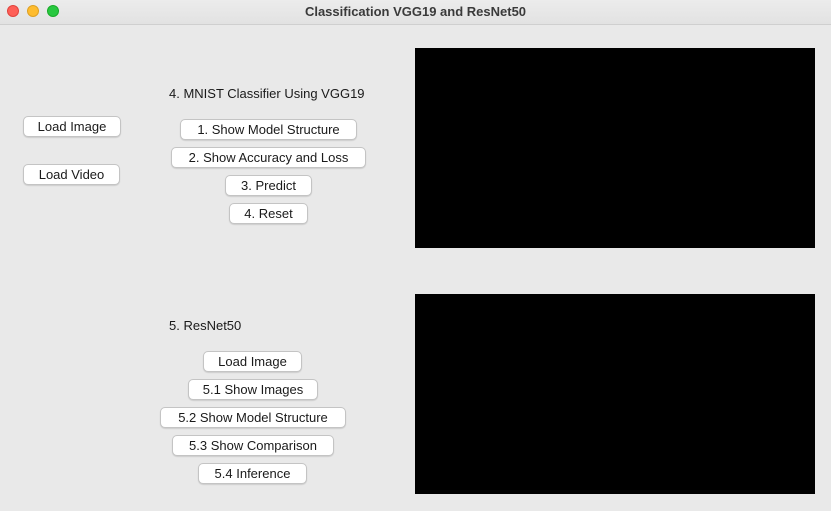 The width and height of the screenshot is (831, 511). What do you see at coordinates (268, 157) in the screenshot?
I see `show-accuracy-loss-button: 2. Show Accuracy and Loss` at bounding box center [268, 157].